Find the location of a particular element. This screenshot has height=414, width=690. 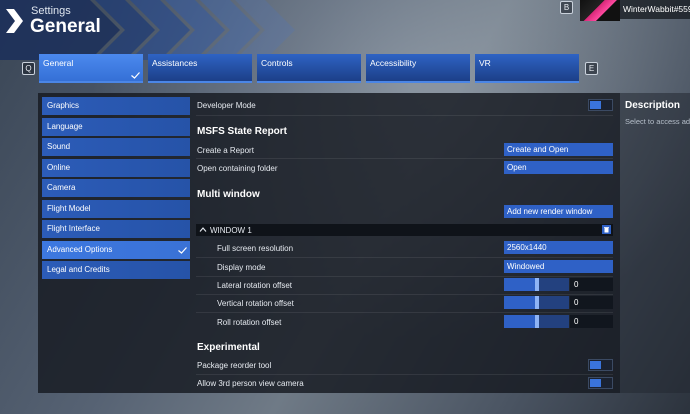

add-render-window-button: Add new render window is located at coordinates (558, 211).